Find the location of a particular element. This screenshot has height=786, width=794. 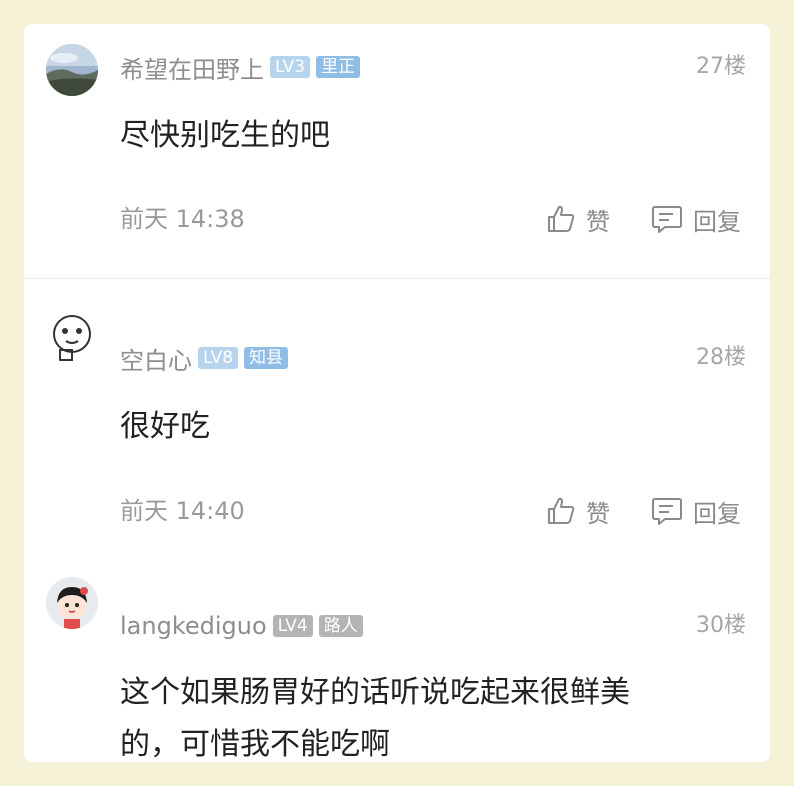

timestamp: 前天 14:40 is located at coordinates (182, 511).